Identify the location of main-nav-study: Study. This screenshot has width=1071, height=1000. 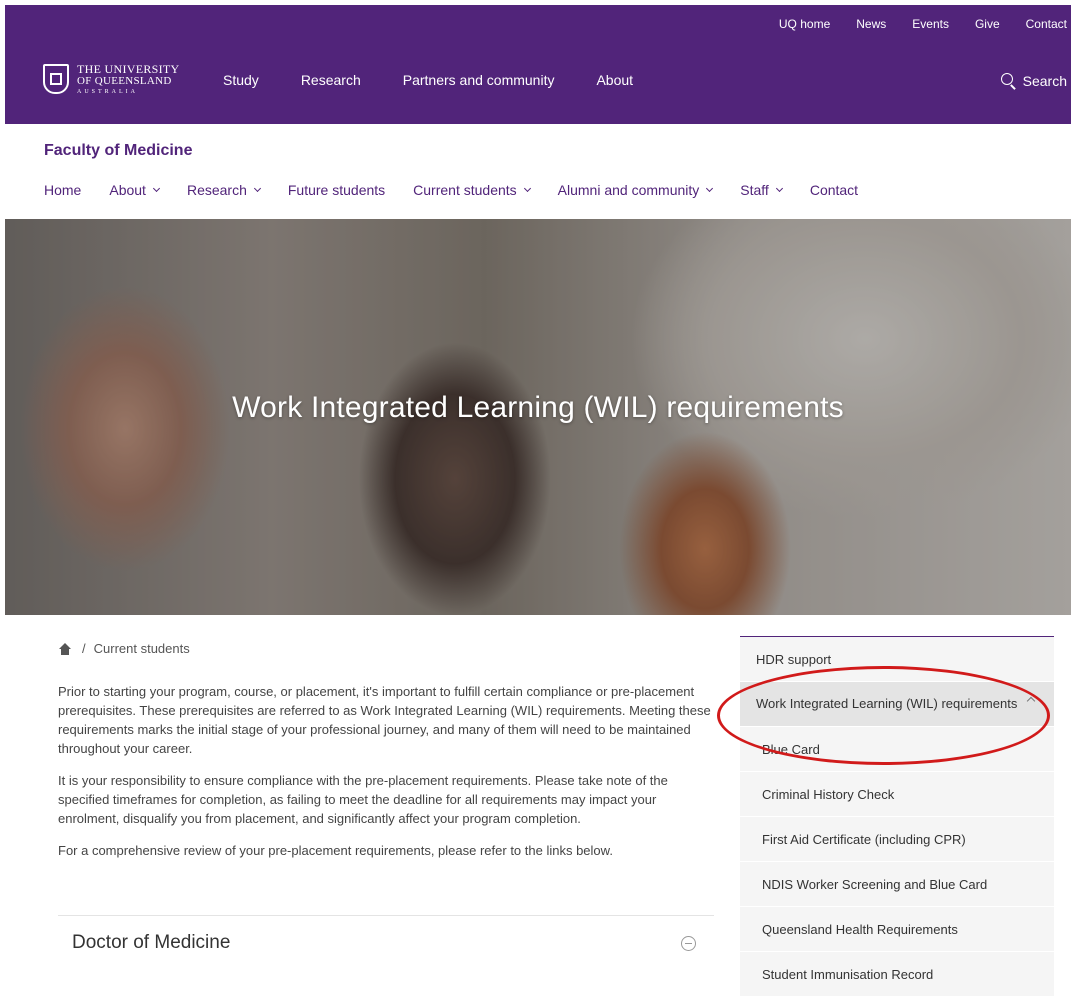
(241, 80).